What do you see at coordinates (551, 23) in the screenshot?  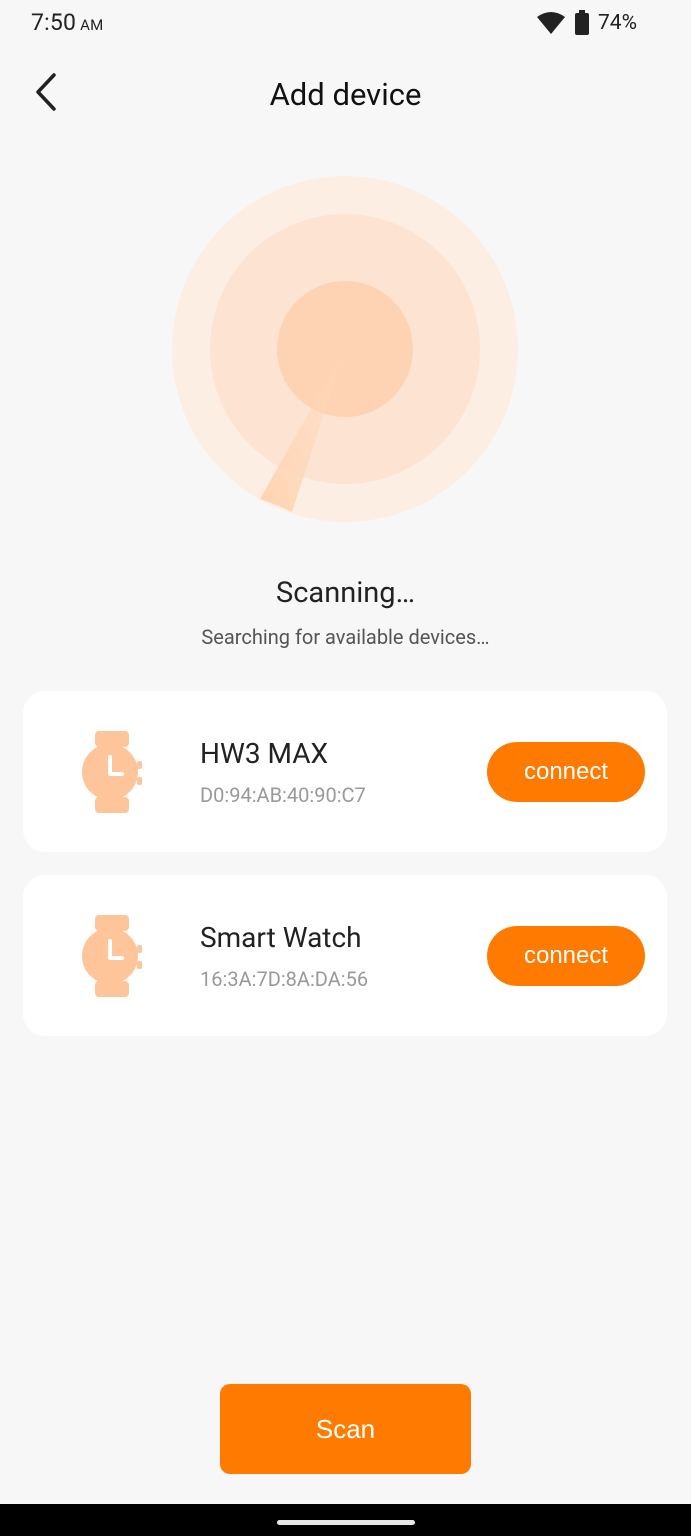 I see `wifi-icon` at bounding box center [551, 23].